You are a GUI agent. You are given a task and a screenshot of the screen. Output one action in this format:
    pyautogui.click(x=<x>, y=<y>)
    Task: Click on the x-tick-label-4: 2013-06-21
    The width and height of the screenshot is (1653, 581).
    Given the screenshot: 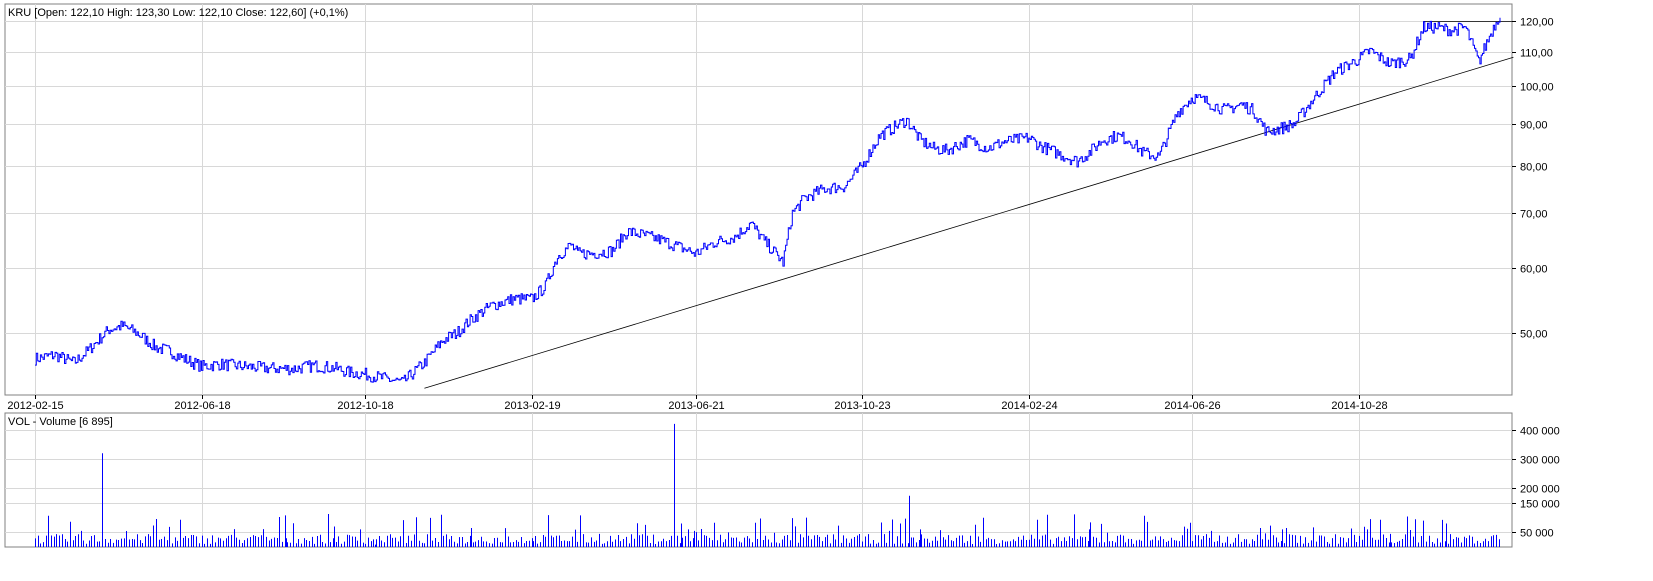 What is the action you would take?
    pyautogui.click(x=696, y=406)
    